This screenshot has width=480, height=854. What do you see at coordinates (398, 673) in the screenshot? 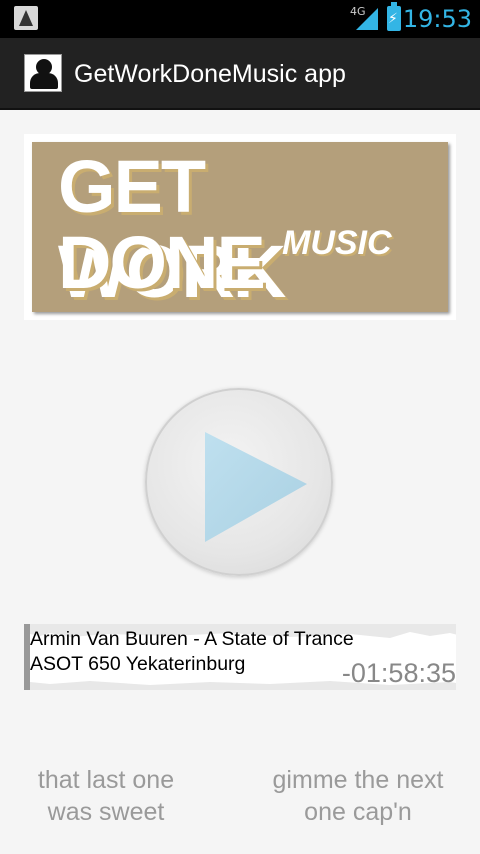
I see `time-remaining: -01:58:35` at bounding box center [398, 673].